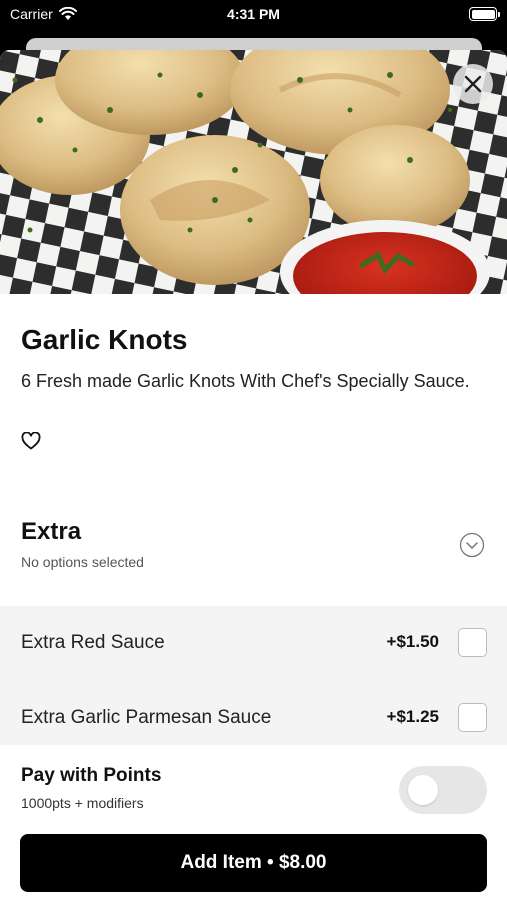 This screenshot has width=507, height=900. I want to click on chevron-down-icon, so click(472, 545).